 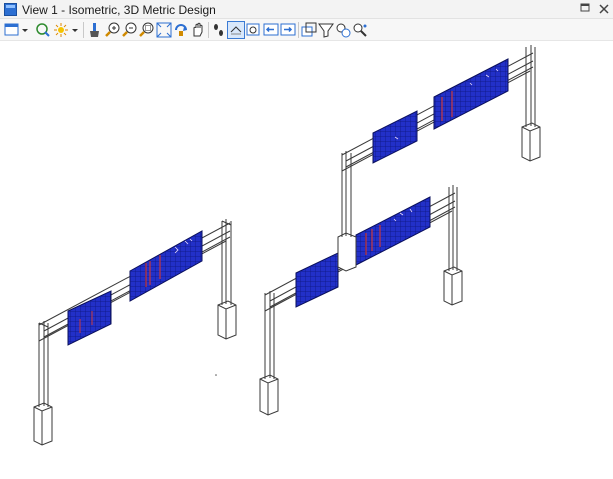 I want to click on zoom-in-icon, so click(x=113, y=30).